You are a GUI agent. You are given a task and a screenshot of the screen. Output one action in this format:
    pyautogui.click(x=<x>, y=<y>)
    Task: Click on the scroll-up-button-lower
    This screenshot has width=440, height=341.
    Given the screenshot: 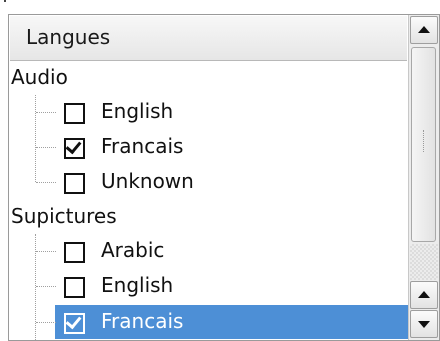 What is the action you would take?
    pyautogui.click(x=424, y=295)
    